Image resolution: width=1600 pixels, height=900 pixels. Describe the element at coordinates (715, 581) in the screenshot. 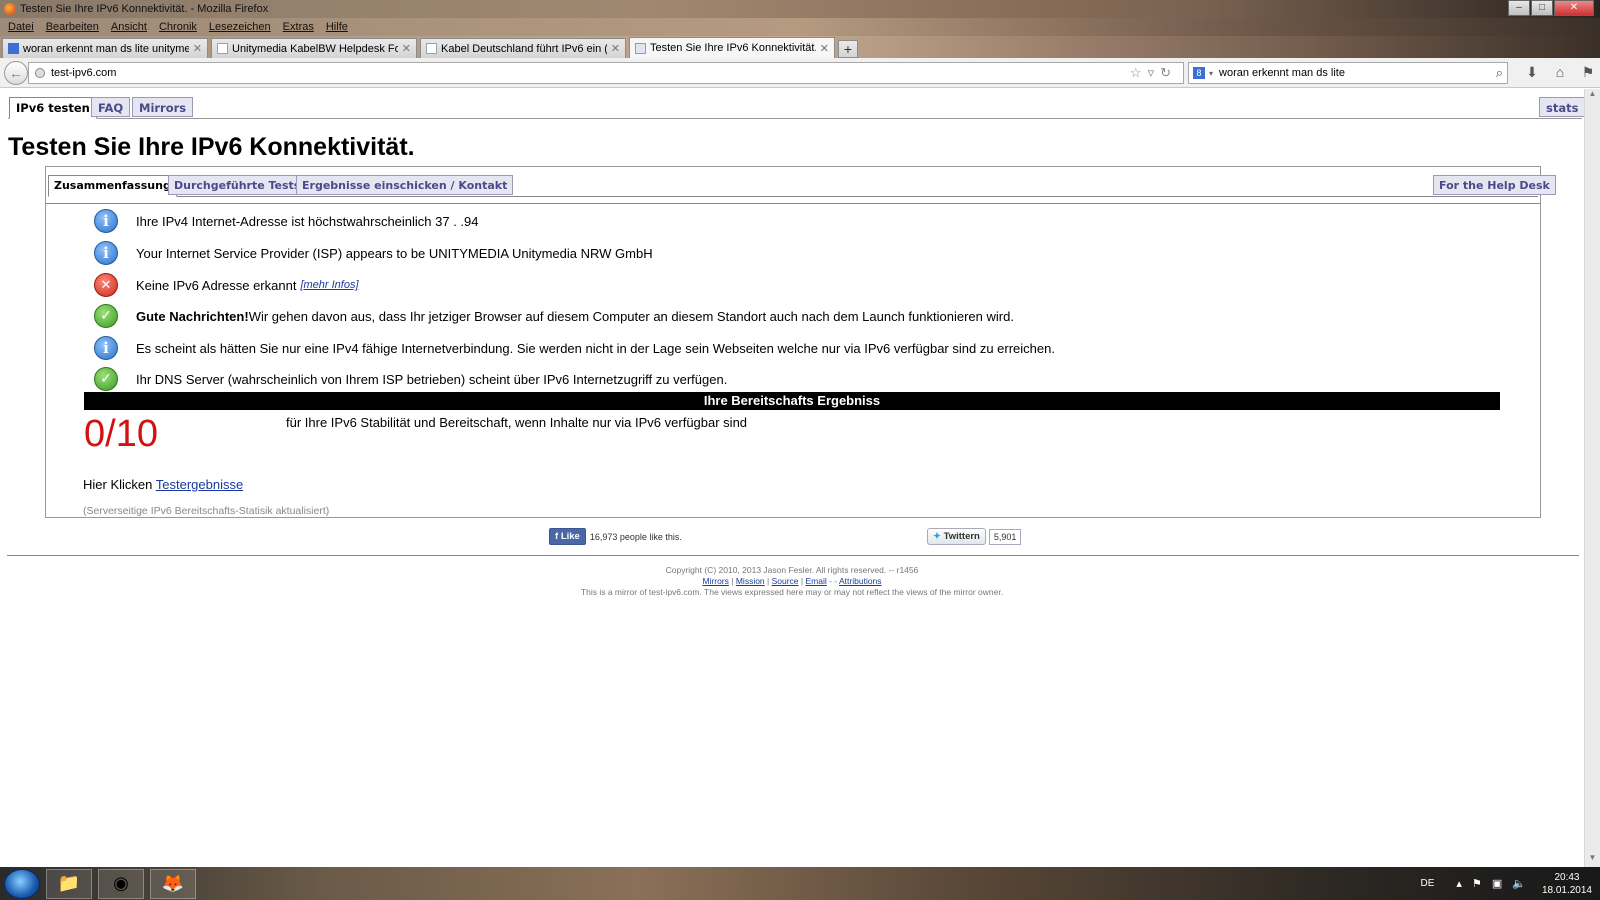

I see `footer-link-mirrors: Mirrors` at that location.